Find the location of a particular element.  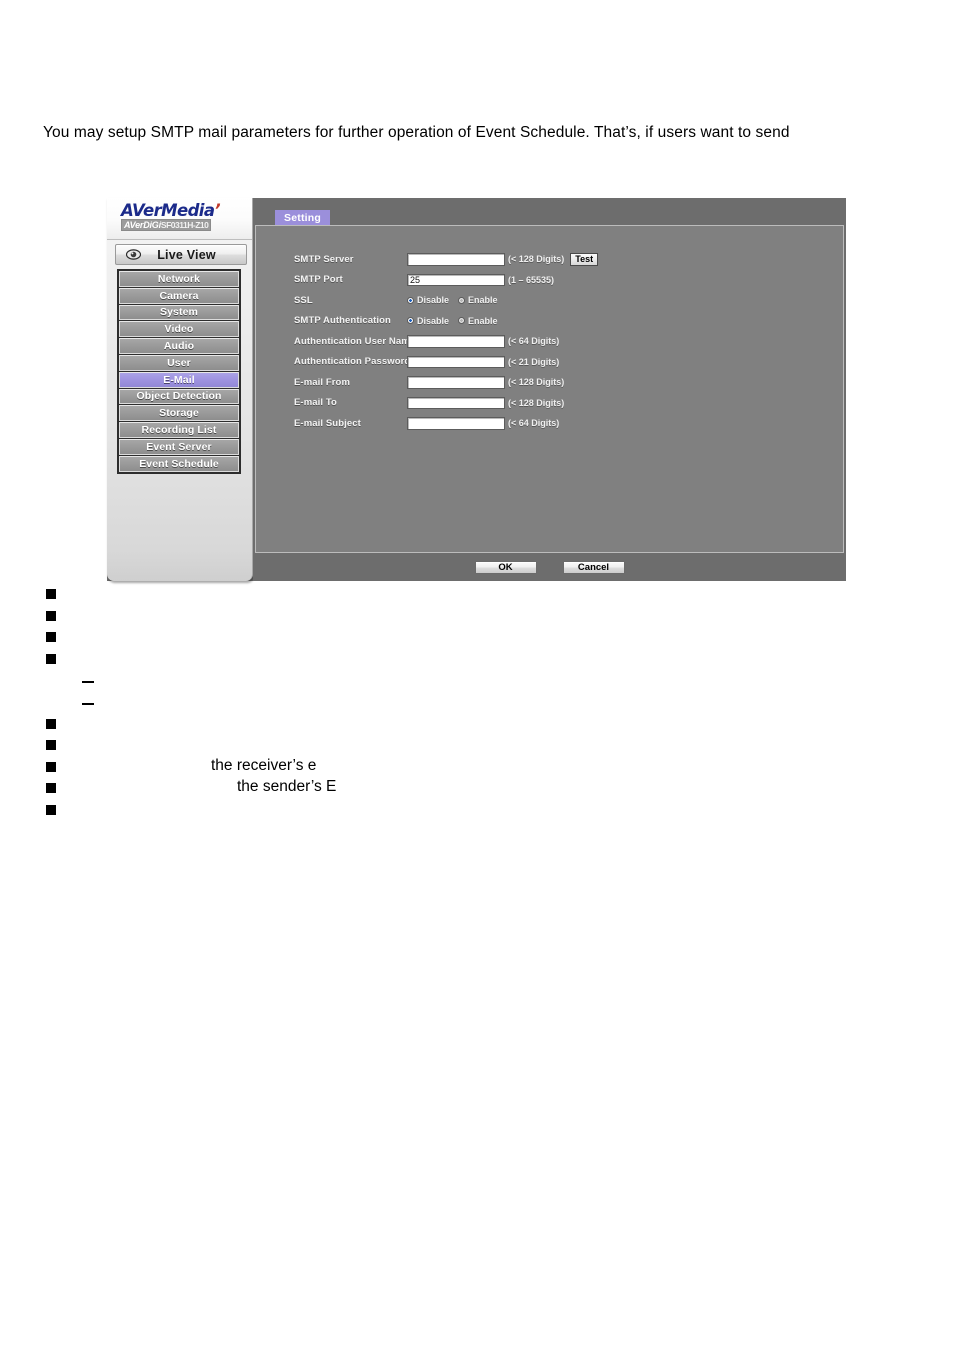

logo-area: AVerMedia’ AVerDiGiSF0311H-Z10 is located at coordinates (179, 219).